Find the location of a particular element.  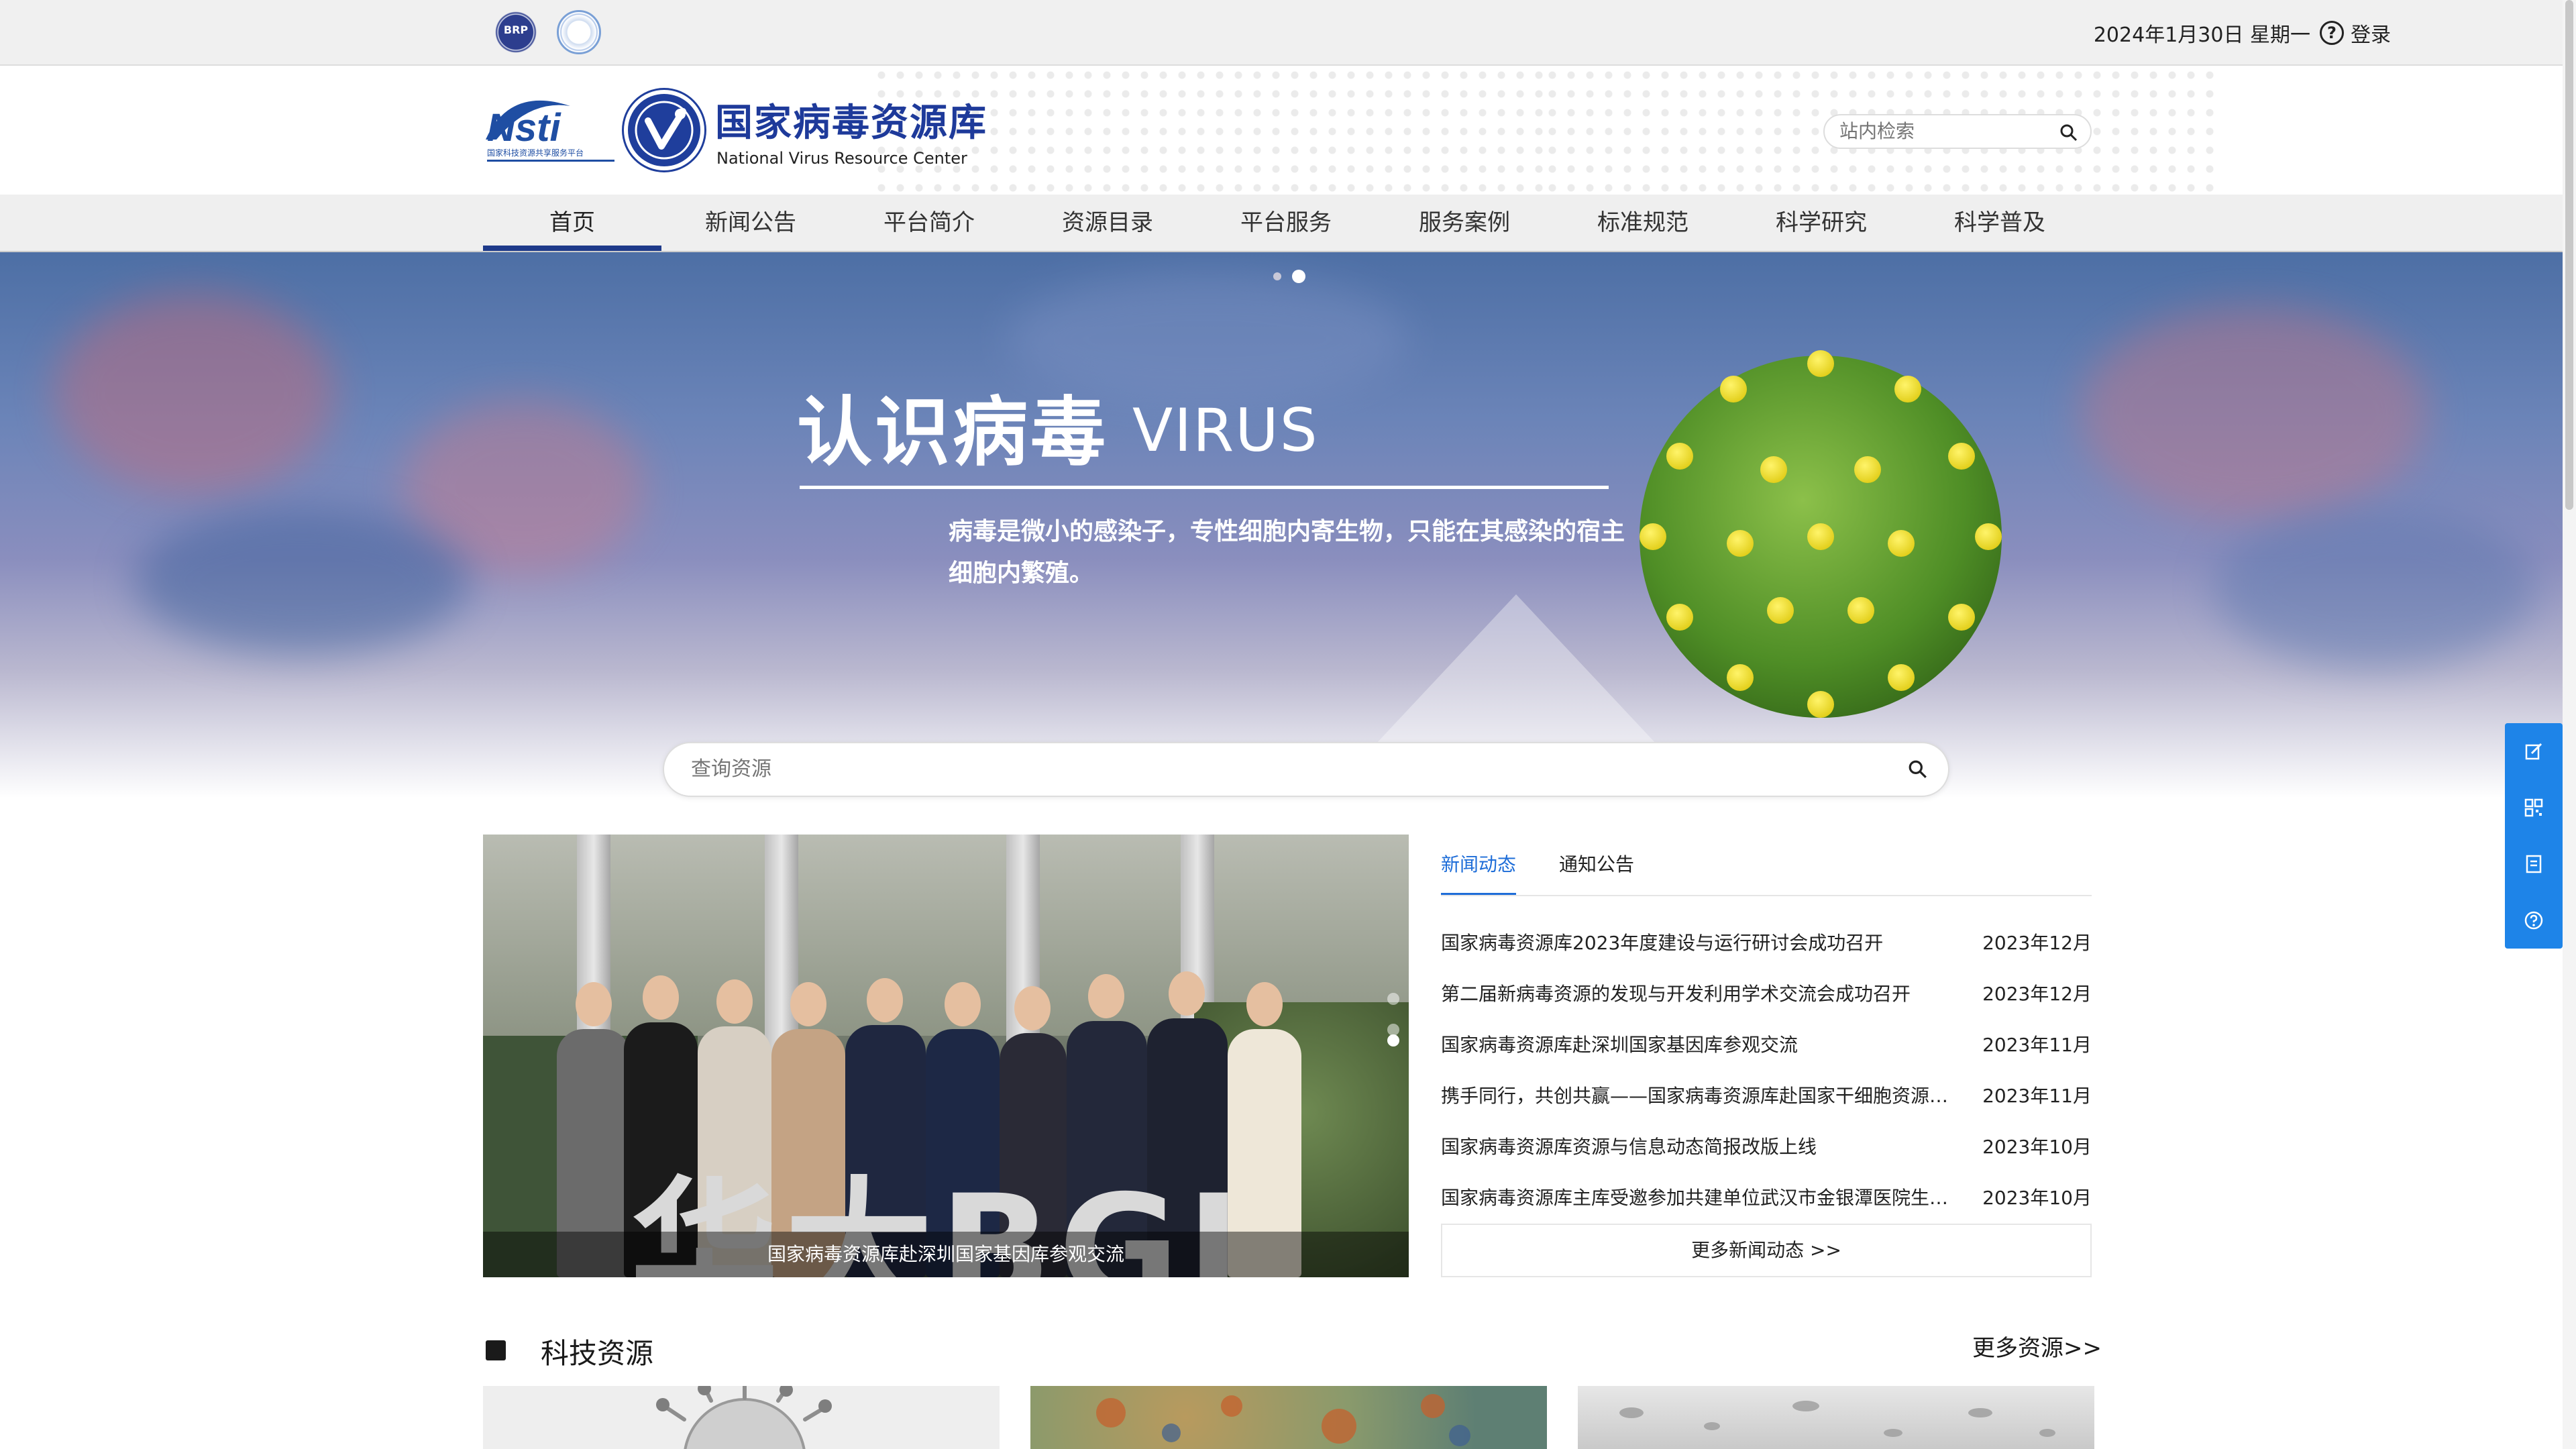

nav-science-popularization: 科学普及 is located at coordinates (2000, 223).